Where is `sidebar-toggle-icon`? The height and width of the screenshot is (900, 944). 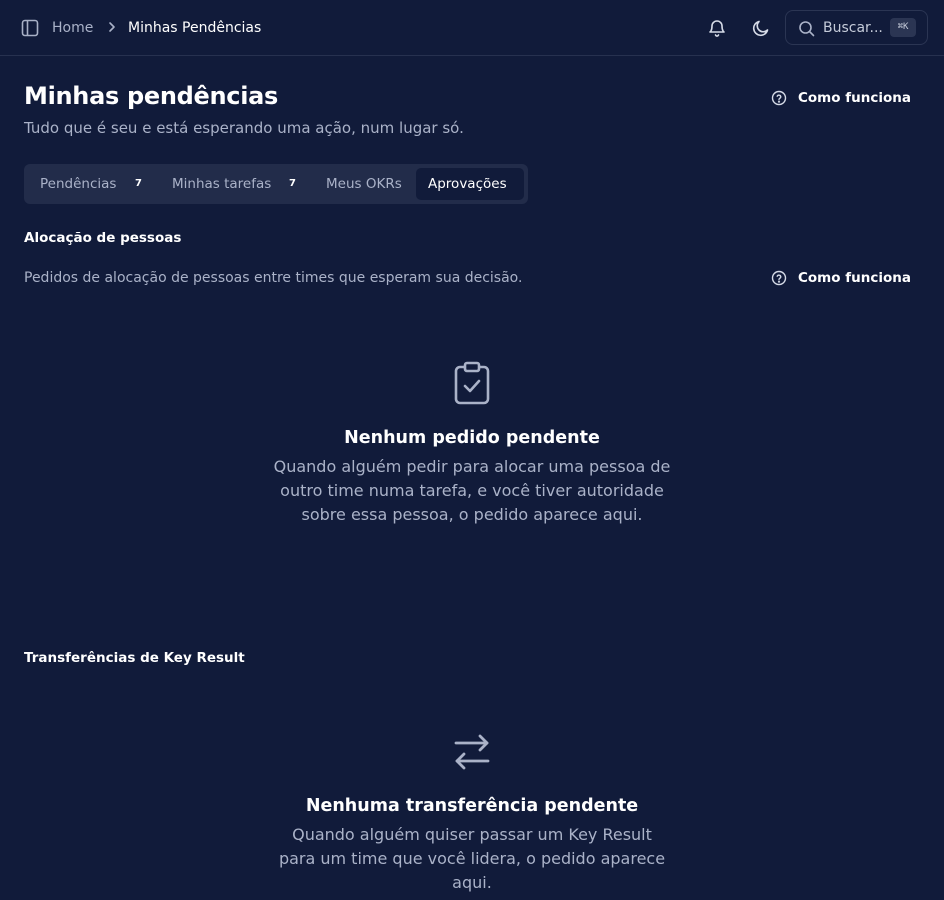
sidebar-toggle-icon is located at coordinates (30, 28).